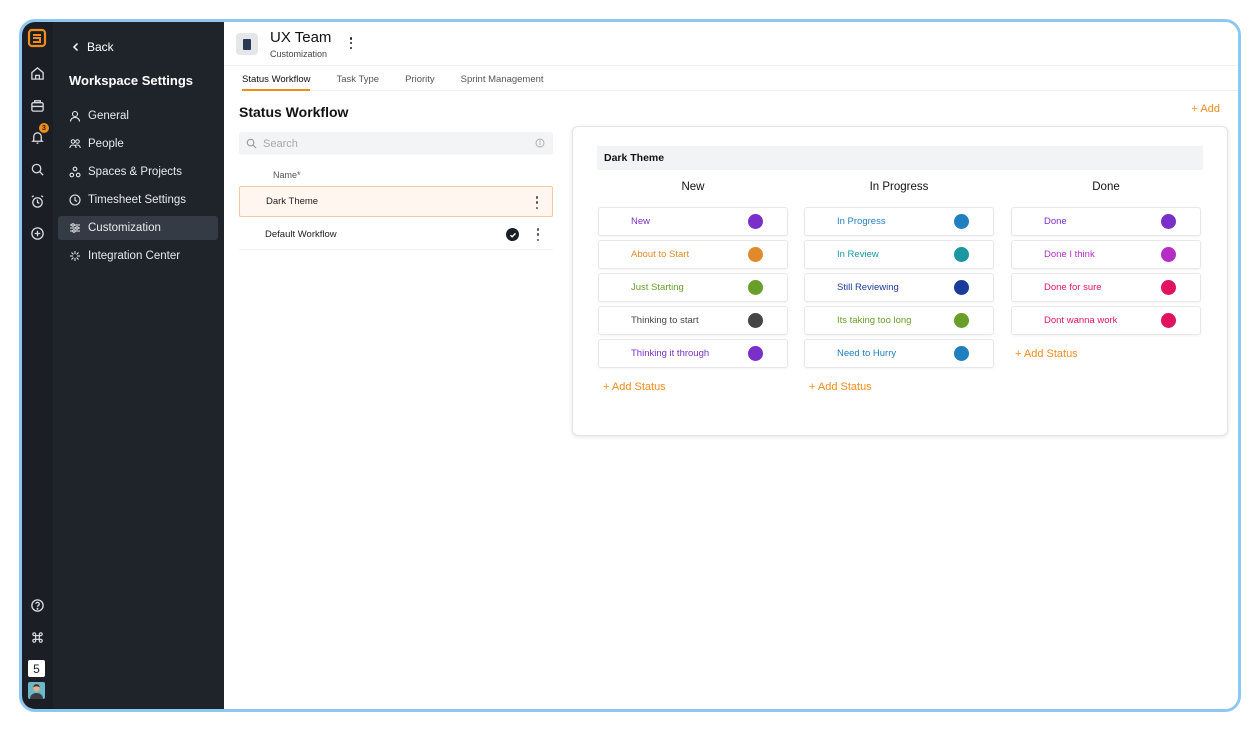  Describe the element at coordinates (294, 112) in the screenshot. I see `section-title: Status Workflow` at that location.